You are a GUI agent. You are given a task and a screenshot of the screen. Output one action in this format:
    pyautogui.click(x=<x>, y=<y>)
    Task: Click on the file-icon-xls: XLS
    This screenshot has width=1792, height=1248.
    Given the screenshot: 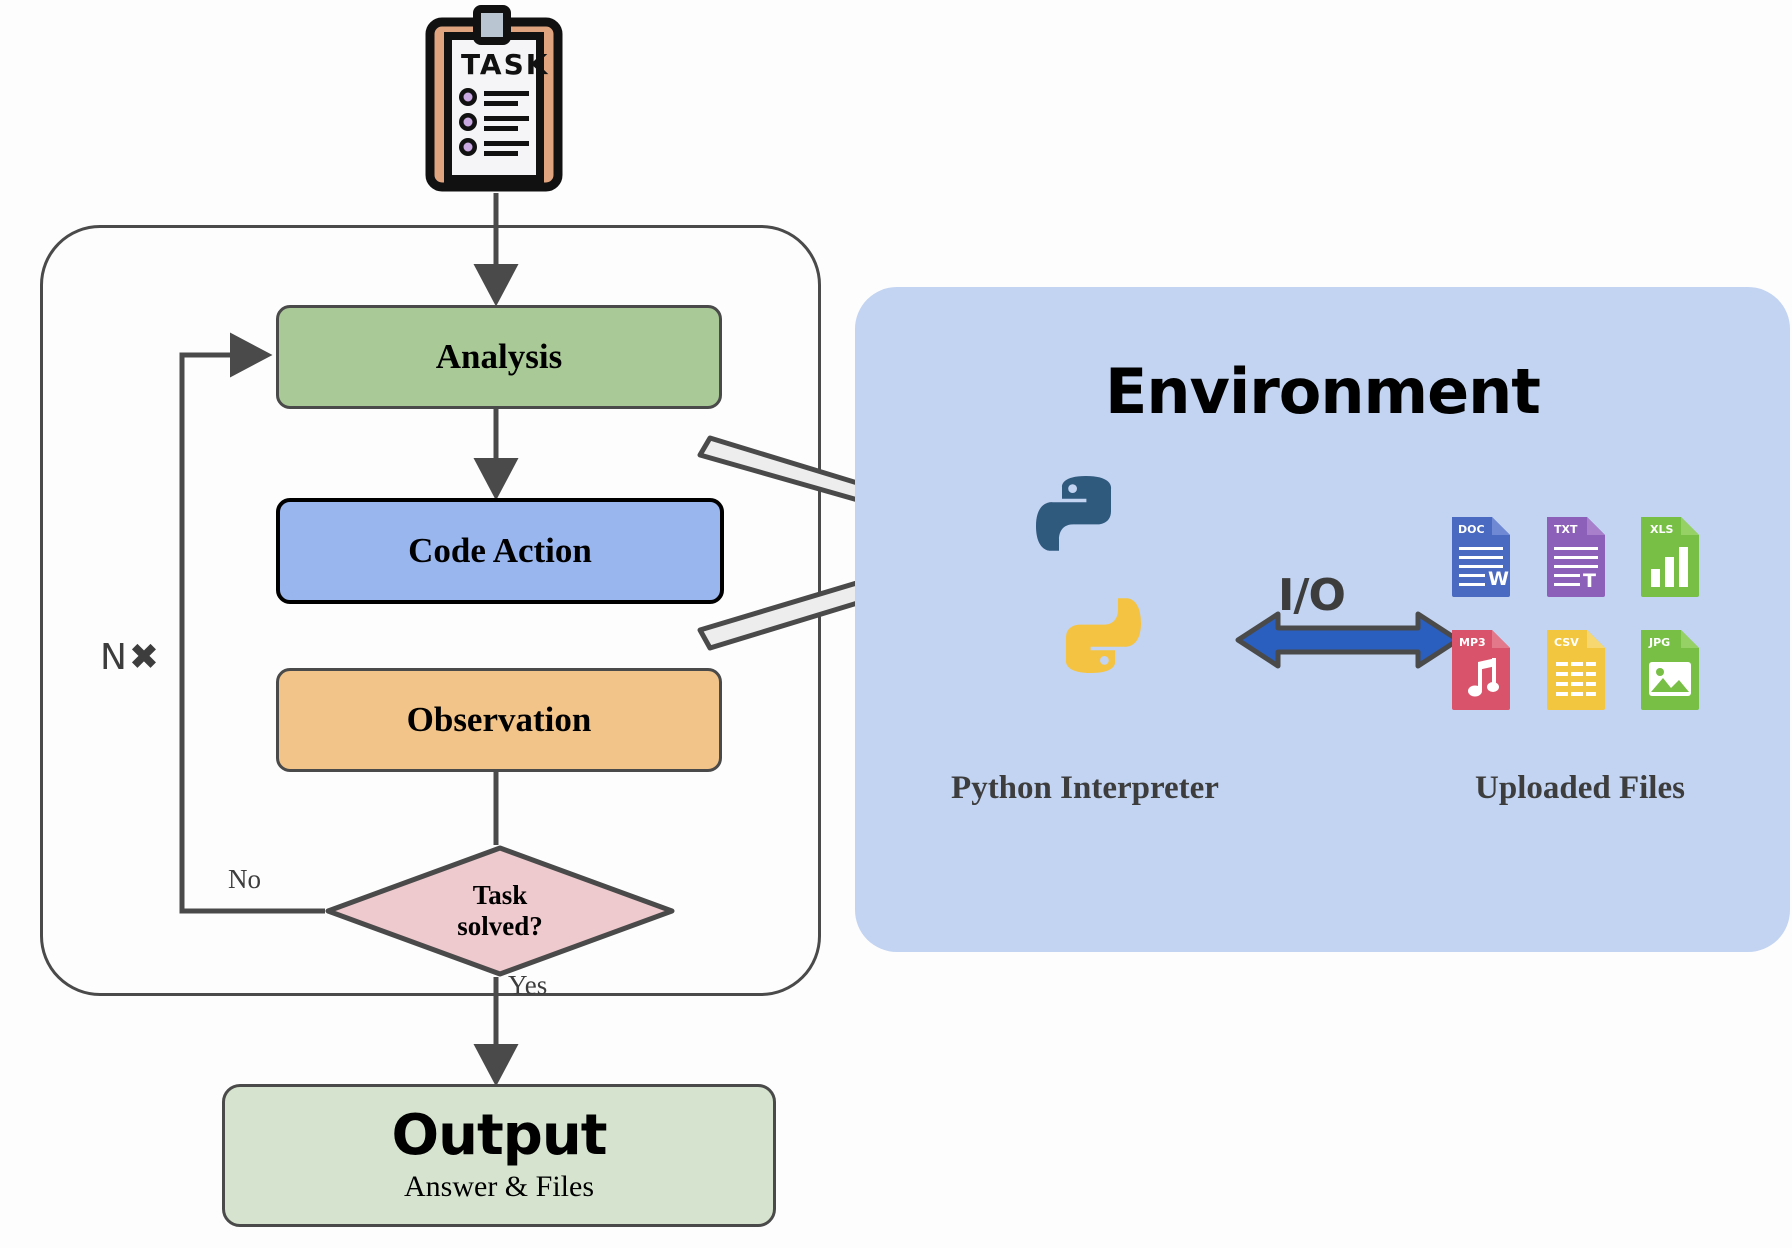 What is the action you would take?
    pyautogui.click(x=1670, y=557)
    